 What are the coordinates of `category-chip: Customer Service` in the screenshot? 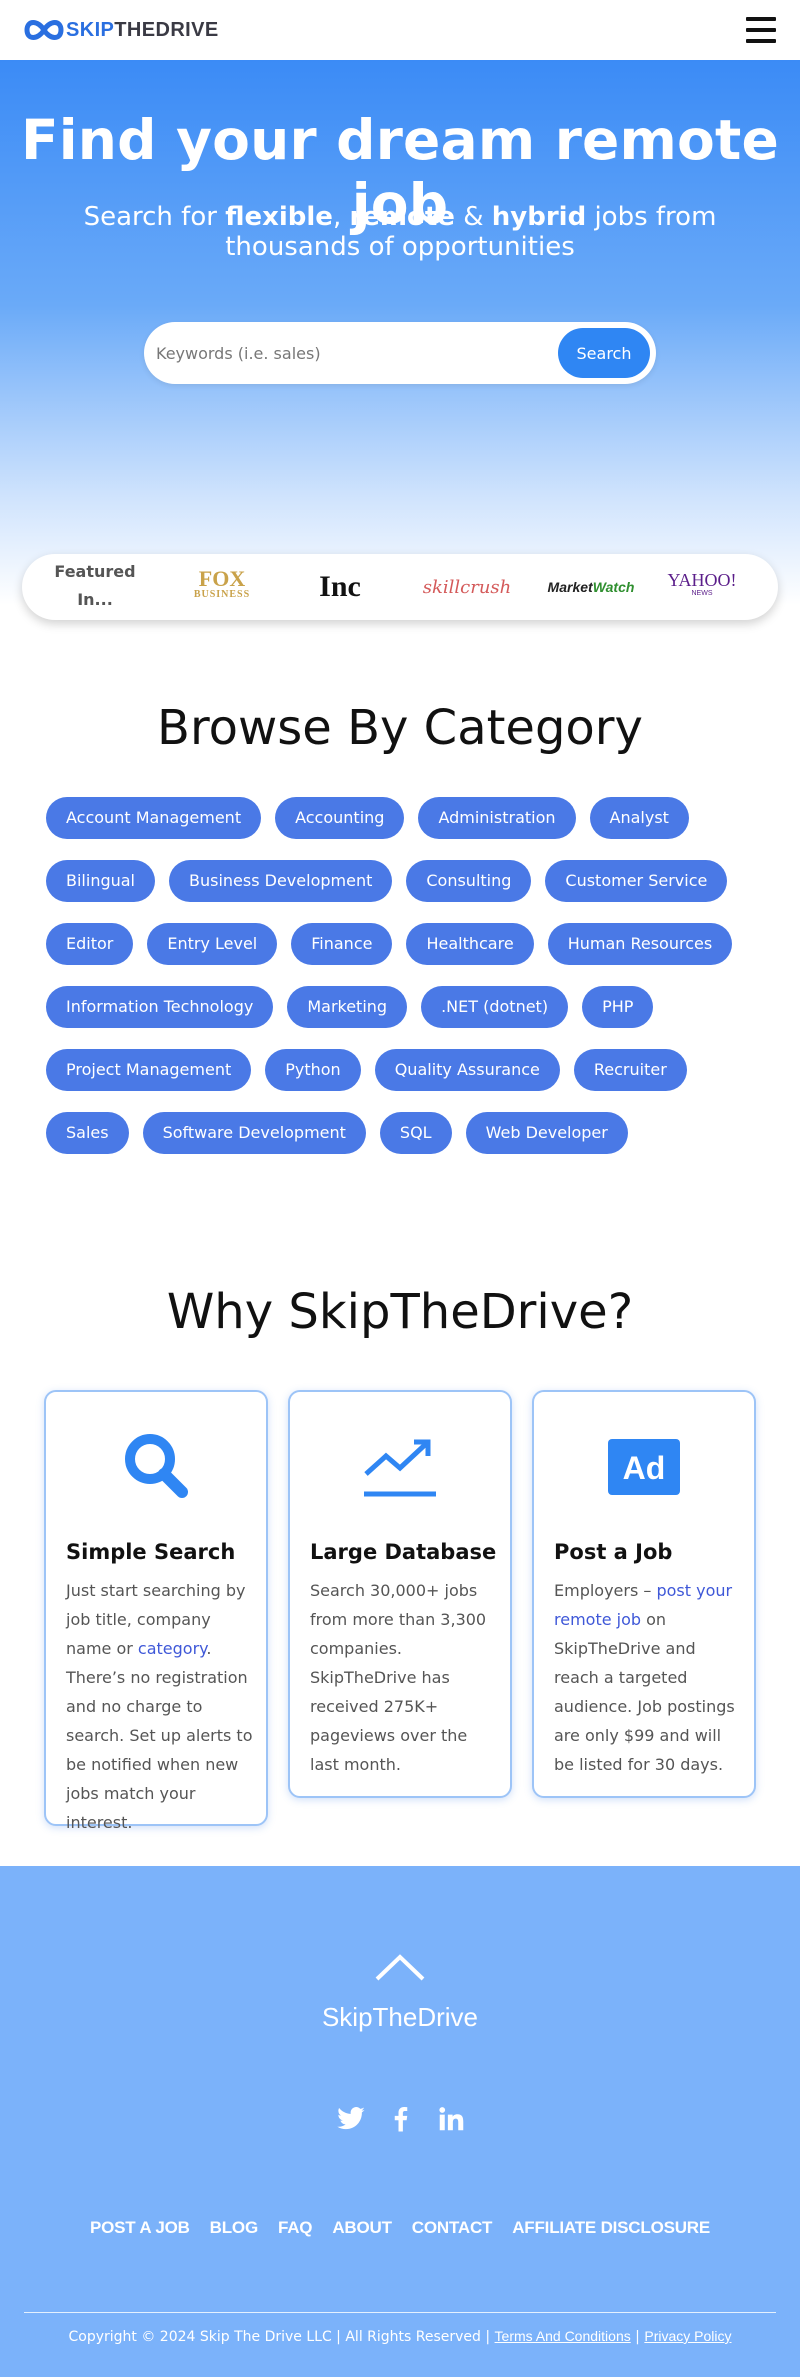 It's located at (636, 881).